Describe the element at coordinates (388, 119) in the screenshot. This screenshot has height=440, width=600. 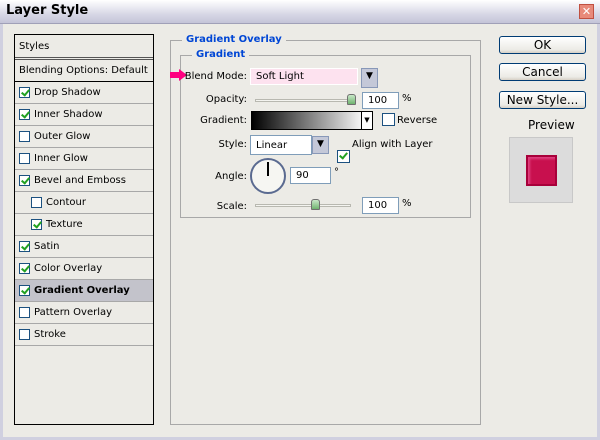
I see `reverse-checkbox` at that location.